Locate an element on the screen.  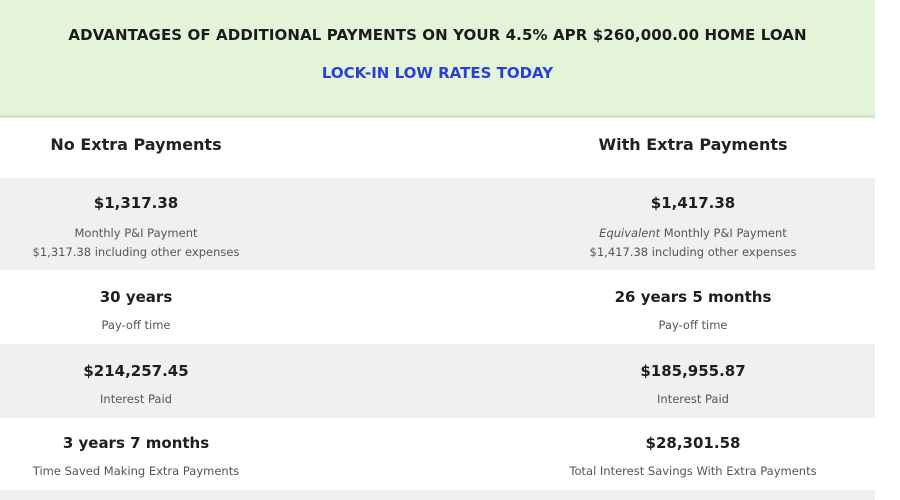
right-payoff-value: 26 years 5 months is located at coordinates (693, 297).